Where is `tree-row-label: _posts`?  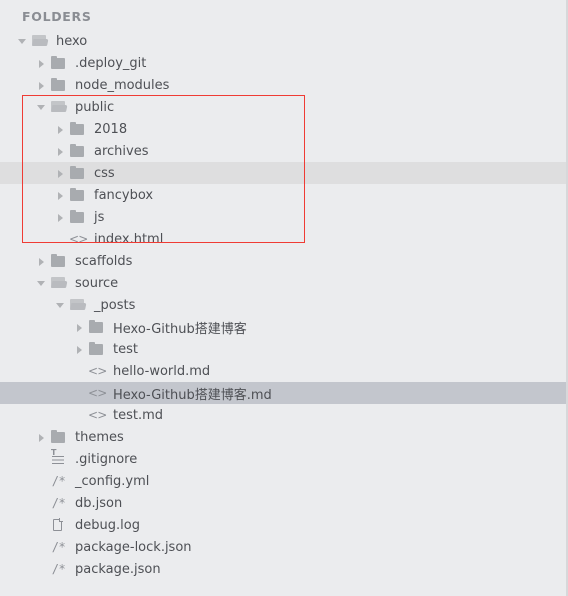 tree-row-label: _posts is located at coordinates (115, 305).